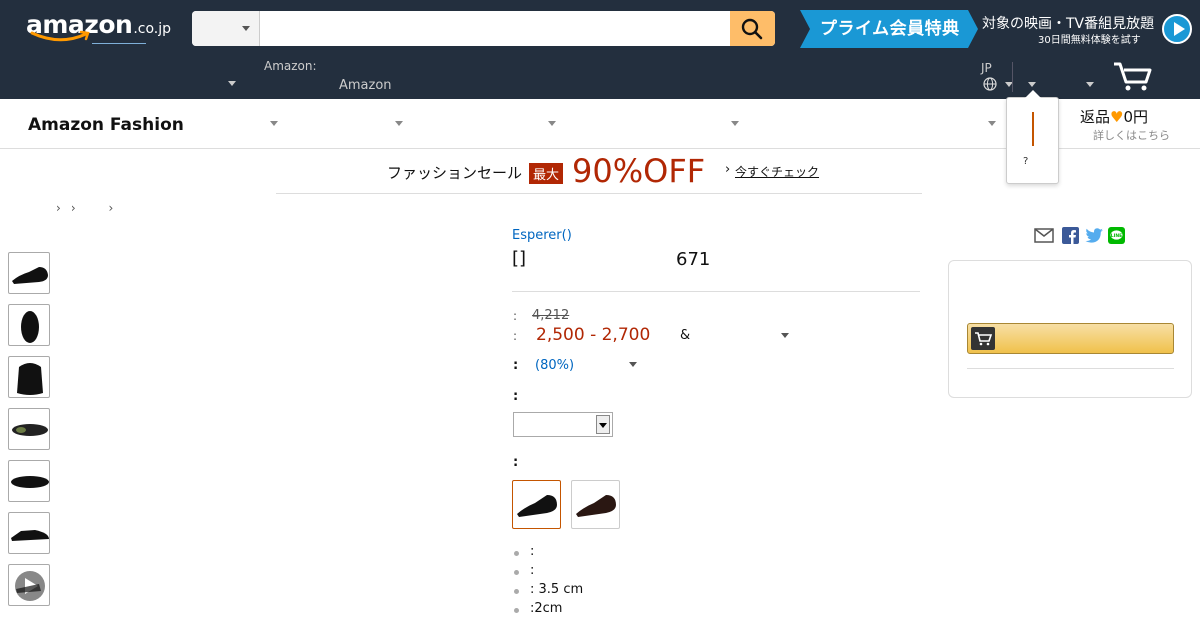  I want to click on list-item: :2cm, so click(547, 610).